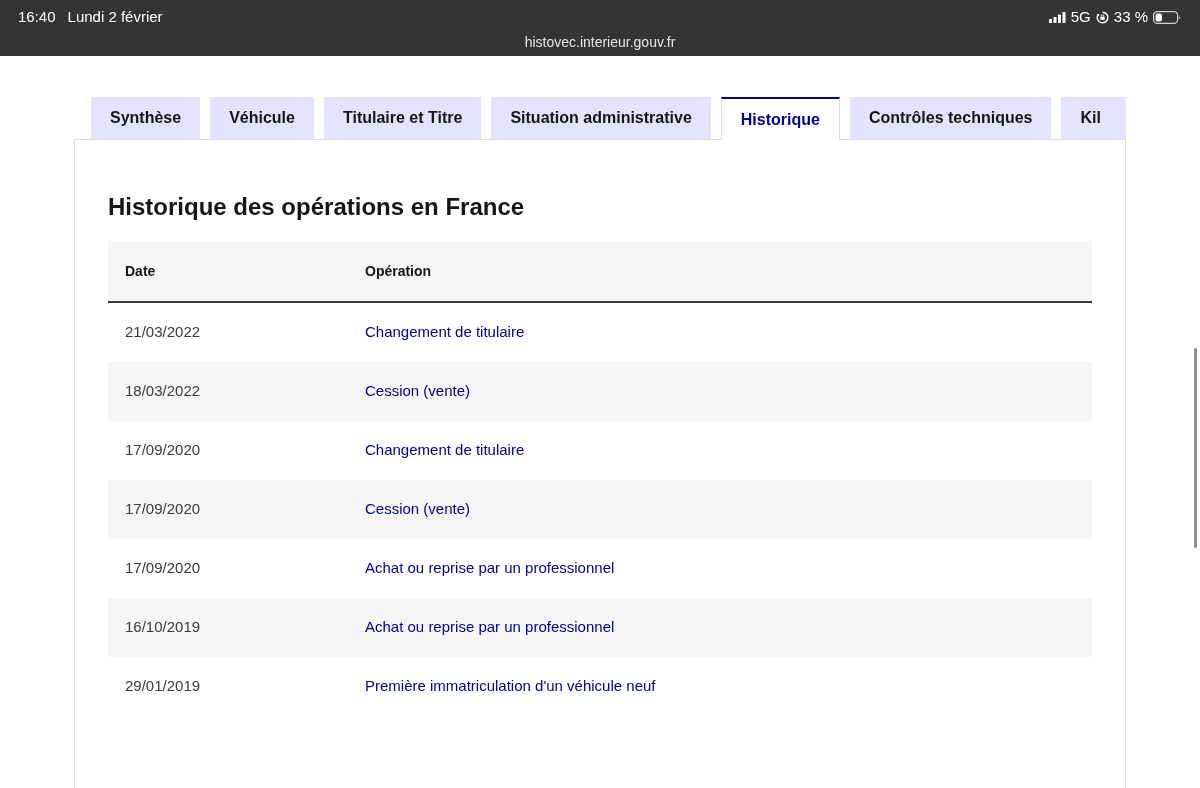 The image size is (1200, 788). I want to click on tab: Kil, so click(1093, 118).